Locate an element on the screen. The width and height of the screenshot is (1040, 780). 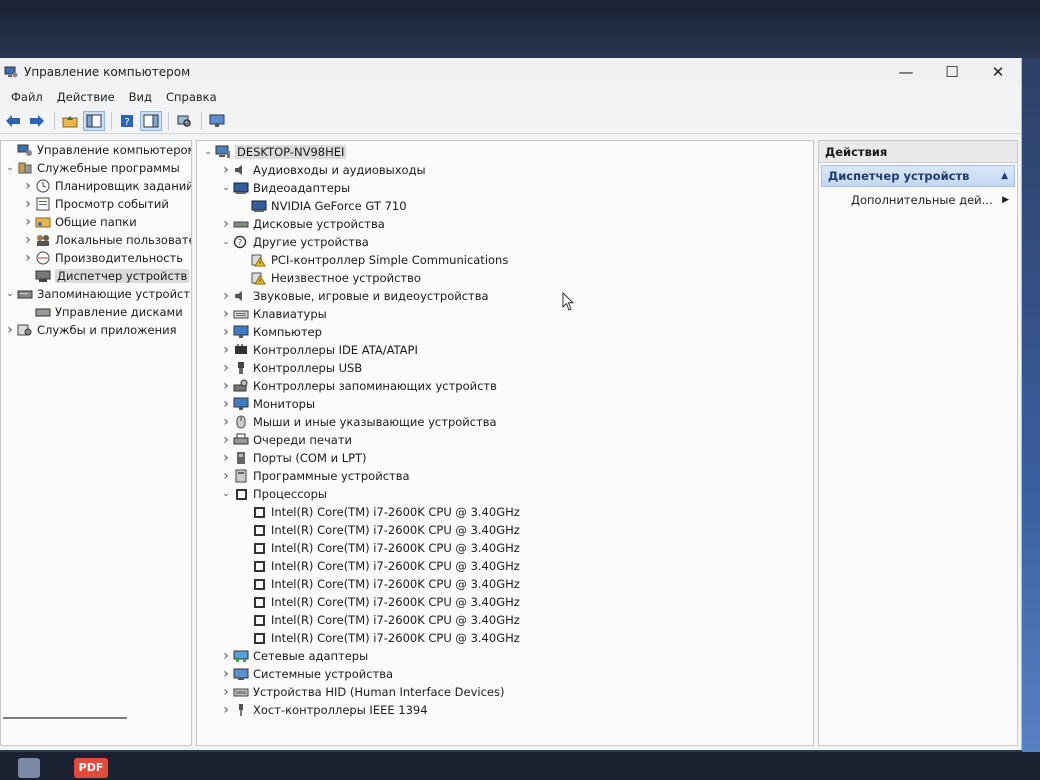
console-tree-item: Диспетчер устройств is located at coordinates (96, 276).